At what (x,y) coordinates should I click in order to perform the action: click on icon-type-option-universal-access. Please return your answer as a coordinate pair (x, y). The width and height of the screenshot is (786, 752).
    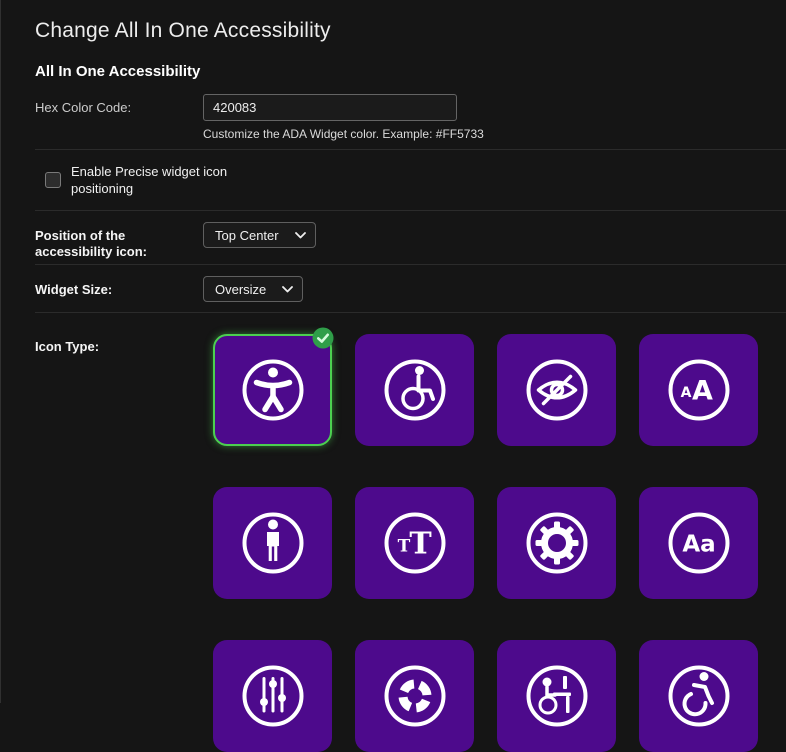
    Looking at the image, I should click on (273, 386).